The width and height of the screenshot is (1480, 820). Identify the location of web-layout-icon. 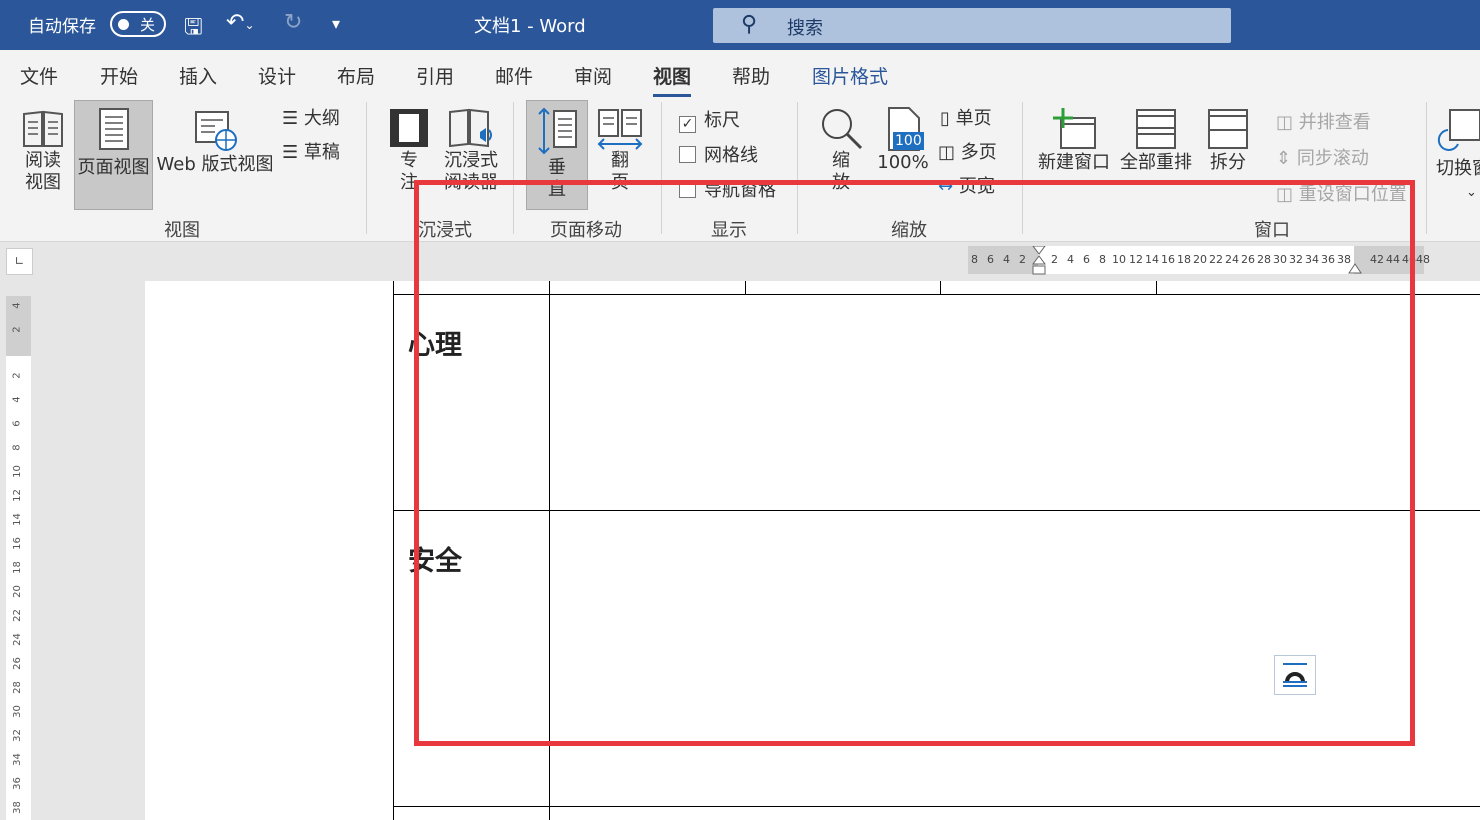
(216, 131).